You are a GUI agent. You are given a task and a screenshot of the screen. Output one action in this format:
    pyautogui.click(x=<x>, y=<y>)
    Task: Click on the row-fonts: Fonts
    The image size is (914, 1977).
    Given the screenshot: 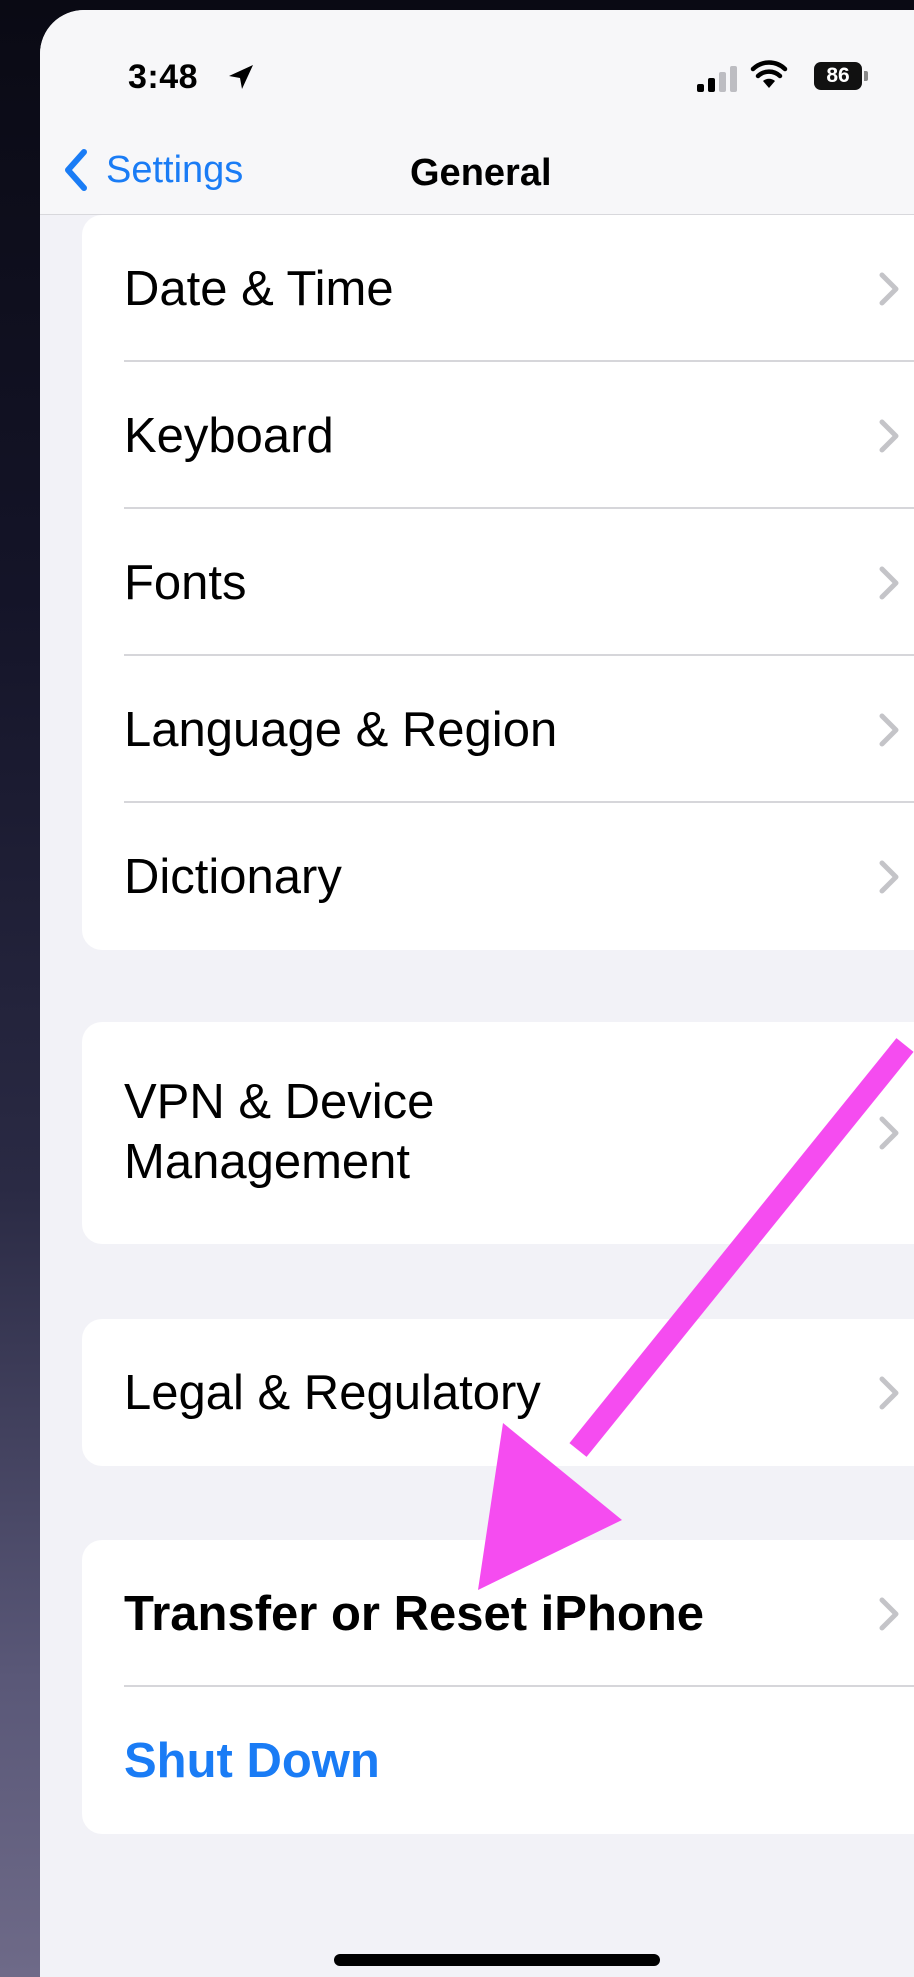 What is the action you would take?
    pyautogui.click(x=498, y=582)
    